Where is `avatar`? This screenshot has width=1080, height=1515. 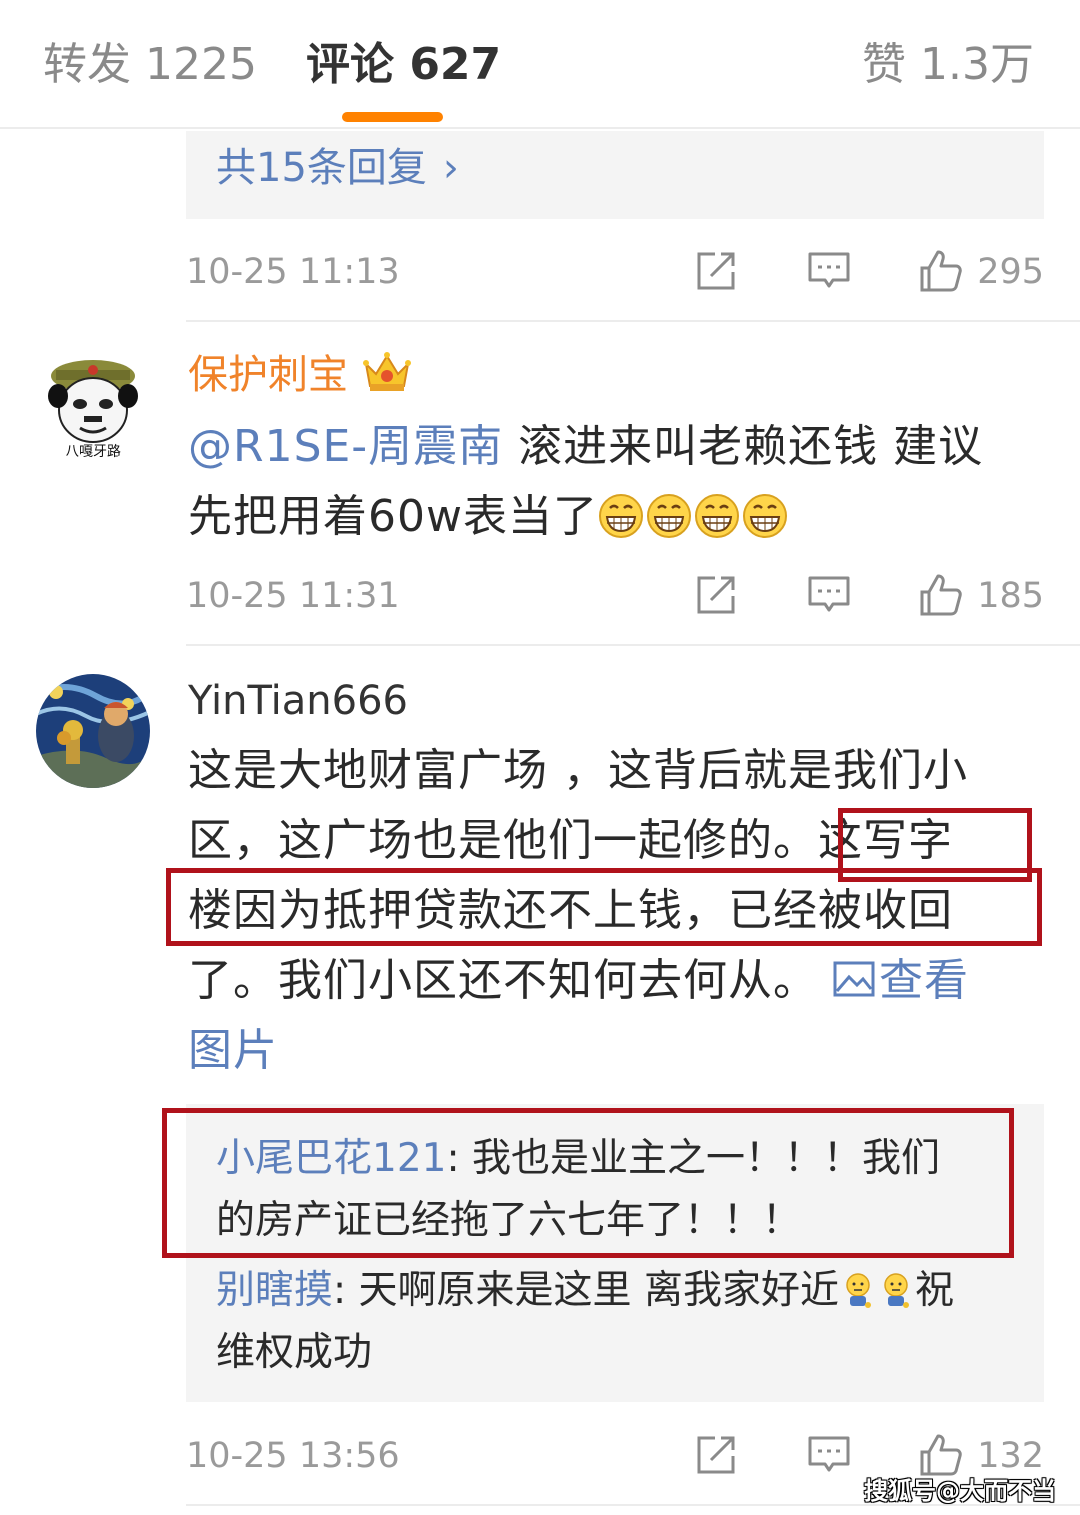 avatar is located at coordinates (93, 731).